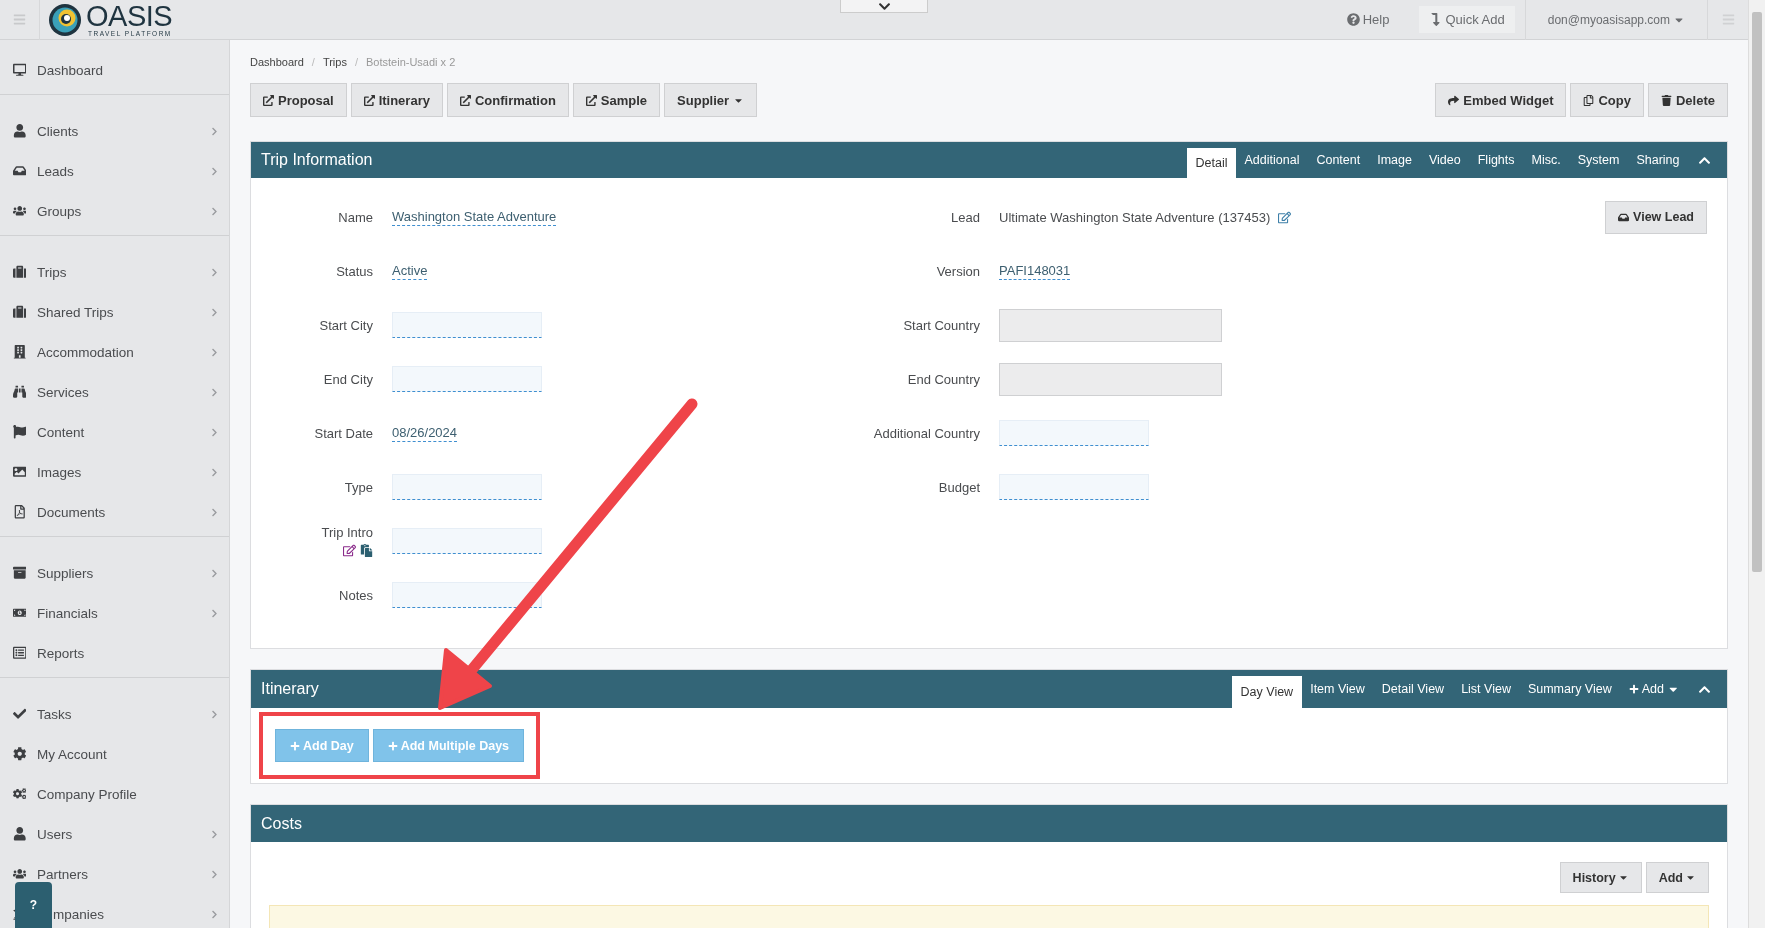  Describe the element at coordinates (1687, 100) in the screenshot. I see `action-button: Delete` at that location.